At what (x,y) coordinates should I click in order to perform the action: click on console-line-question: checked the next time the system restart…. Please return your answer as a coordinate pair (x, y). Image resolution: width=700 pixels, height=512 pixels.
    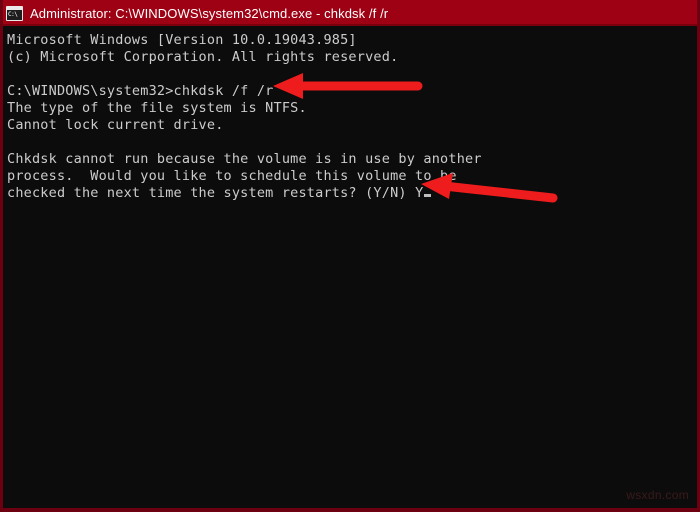
    Looking at the image, I should click on (352, 193).